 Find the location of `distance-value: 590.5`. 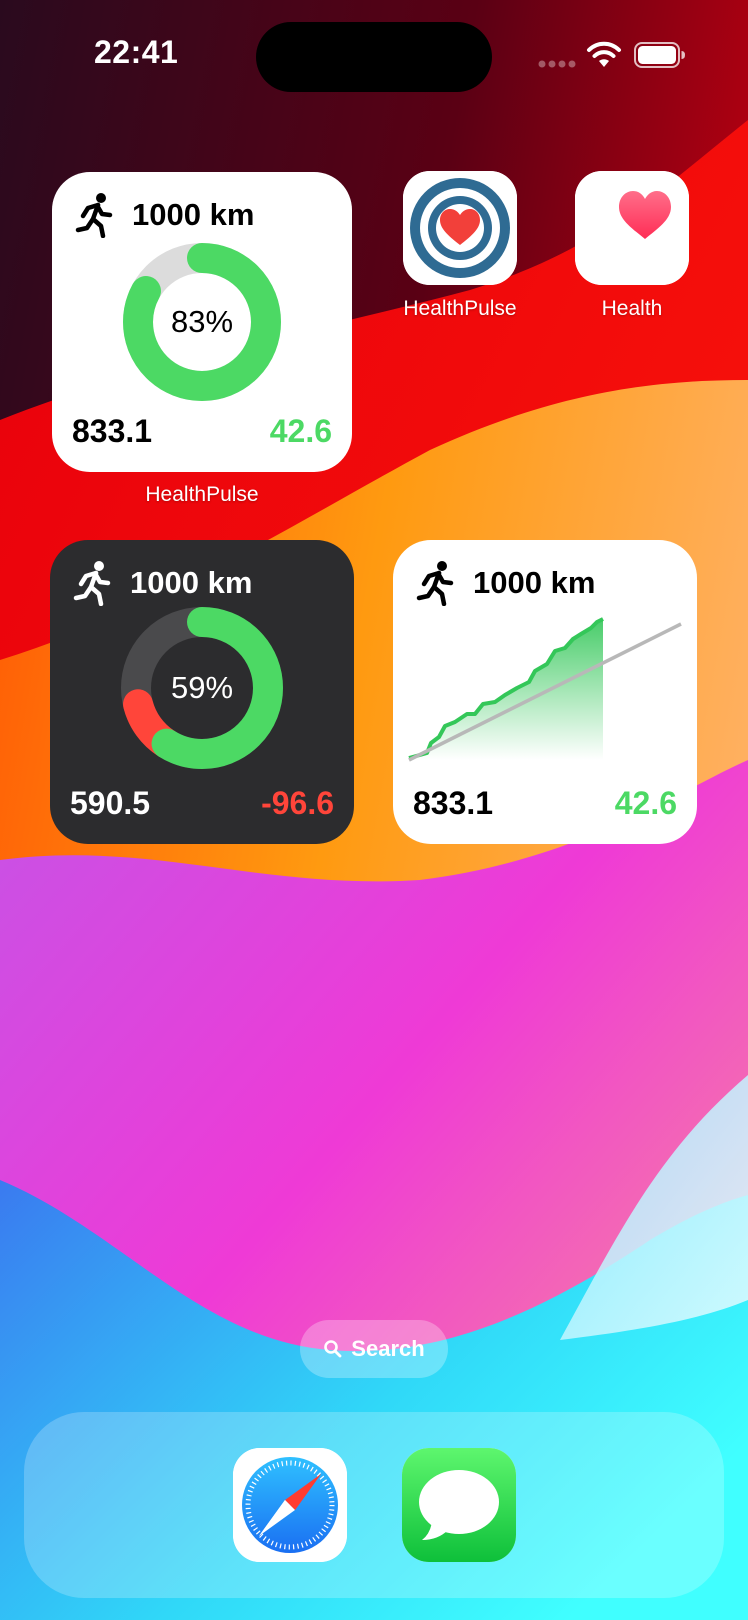

distance-value: 590.5 is located at coordinates (110, 803).